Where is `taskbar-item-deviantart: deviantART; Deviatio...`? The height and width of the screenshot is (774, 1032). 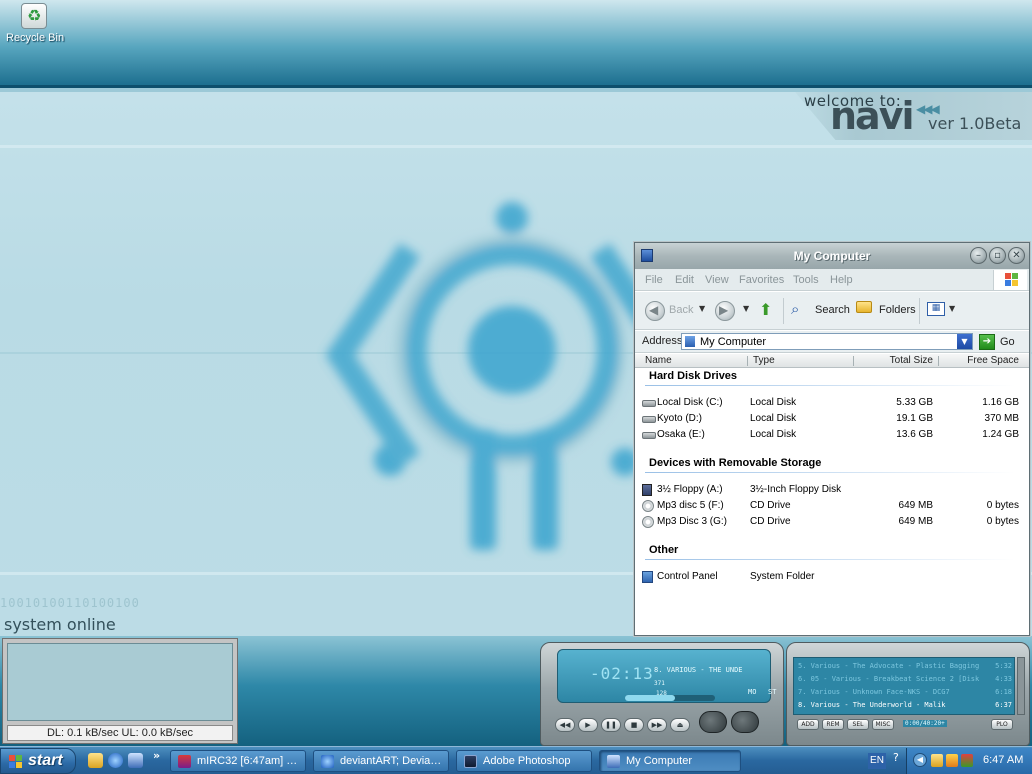
taskbar-item-deviantart: deviantART; Deviatio... is located at coordinates (381, 761).